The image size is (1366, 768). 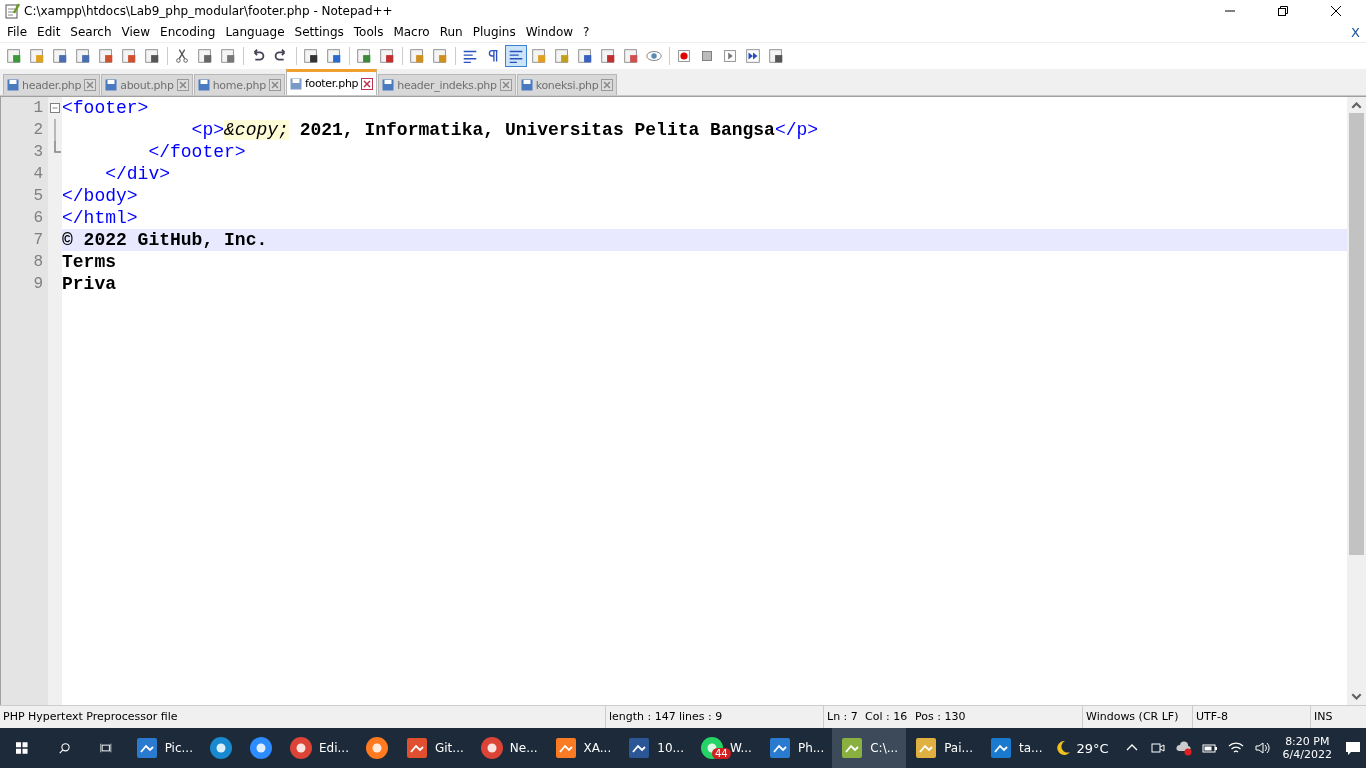 I want to click on status-text: INS, so click(x=1323, y=717).